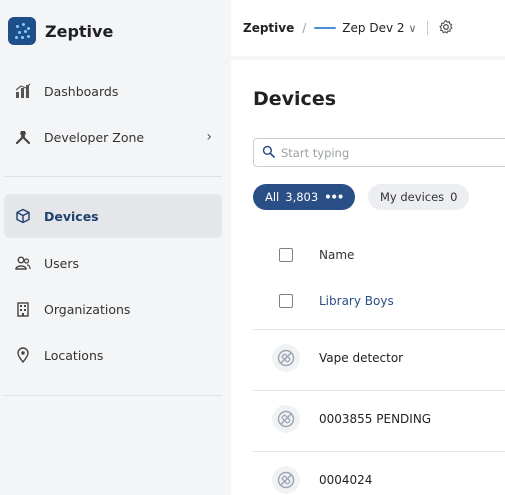  What do you see at coordinates (113, 263) in the screenshot?
I see `sidebar-item-users: Users` at bounding box center [113, 263].